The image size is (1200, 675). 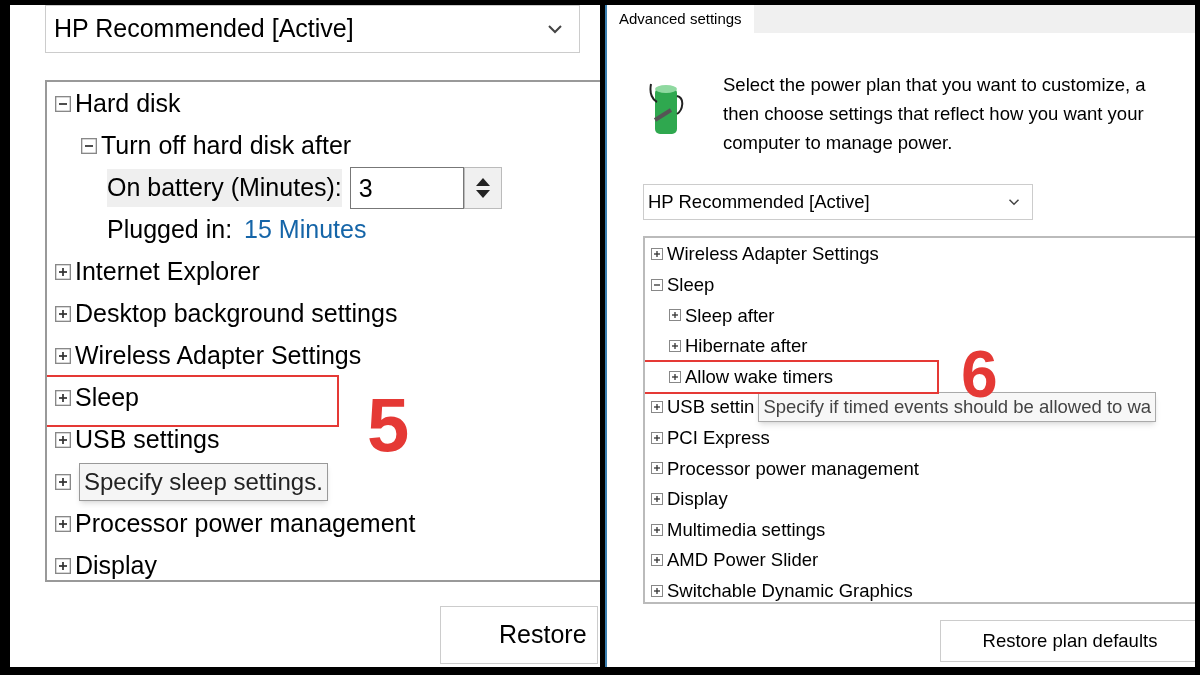 I want to click on spinner, so click(x=482, y=188).